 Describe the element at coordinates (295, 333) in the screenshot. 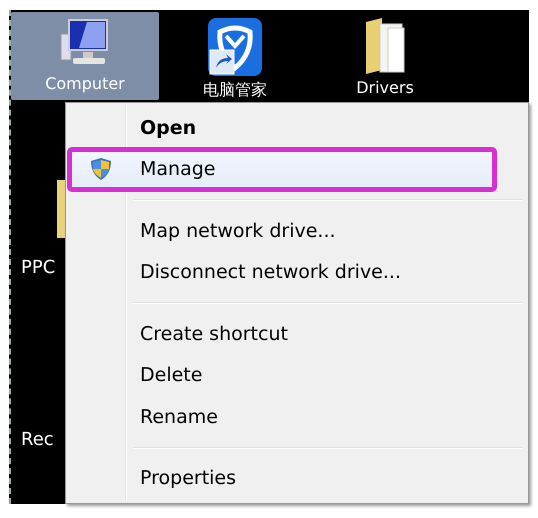

I see `menu-item: Create shortcut` at that location.